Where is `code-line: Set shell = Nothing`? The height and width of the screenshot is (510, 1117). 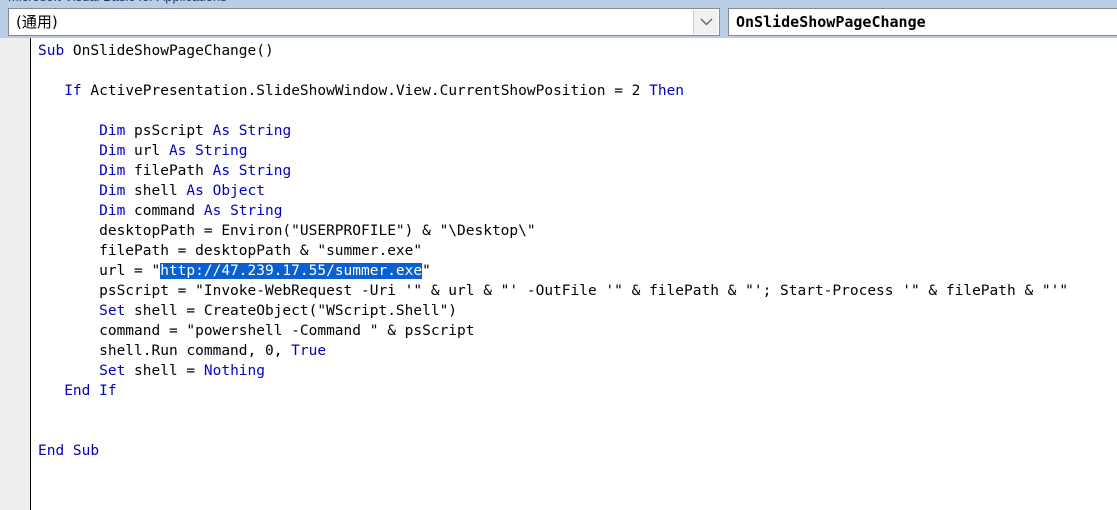
code-line: Set shell = Nothing is located at coordinates (553, 371).